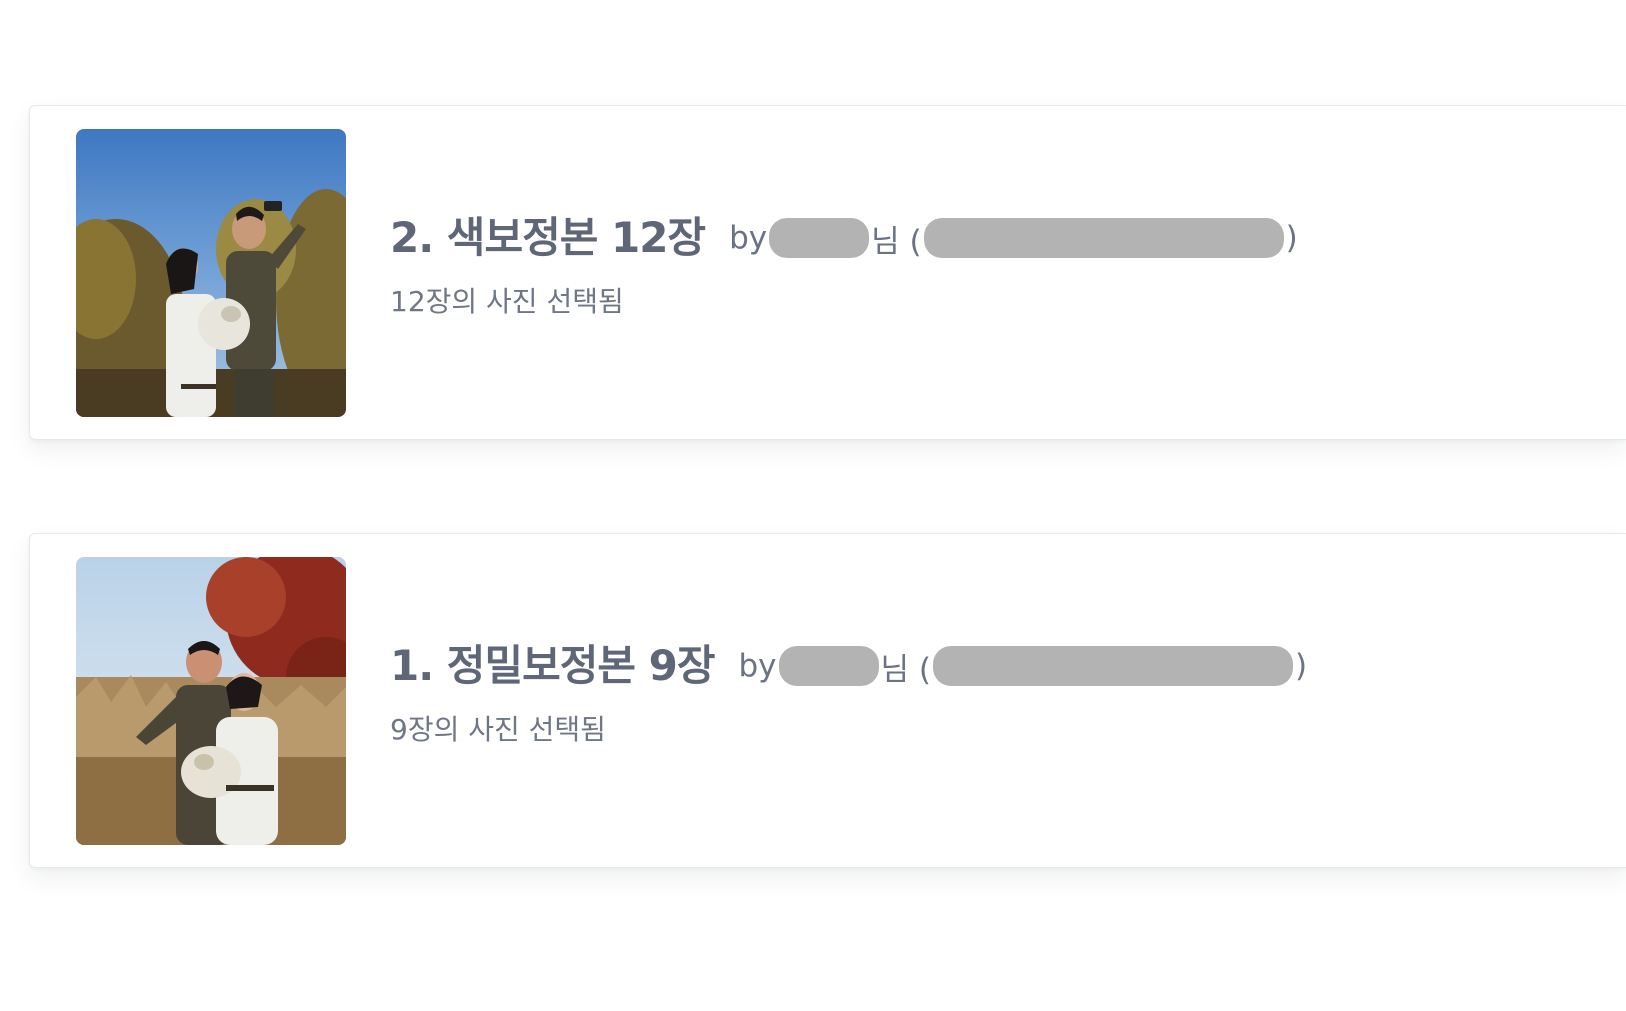 The height and width of the screenshot is (1011, 1626). What do you see at coordinates (552, 662) in the screenshot?
I see `entry-title: 1. 정밀보정본 9장` at bounding box center [552, 662].